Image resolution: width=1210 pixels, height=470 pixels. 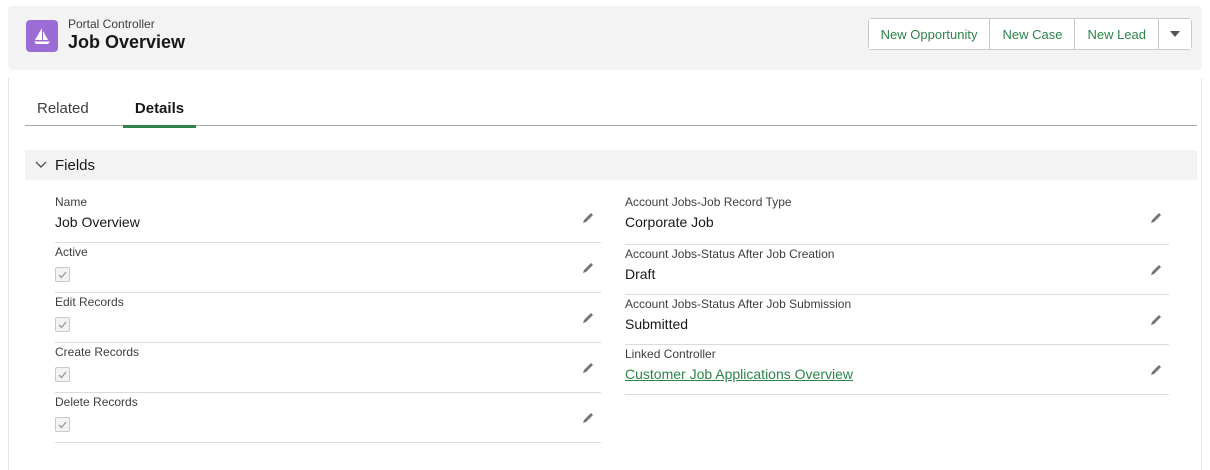 What do you see at coordinates (328, 268) in the screenshot?
I see `field-active: Active` at bounding box center [328, 268].